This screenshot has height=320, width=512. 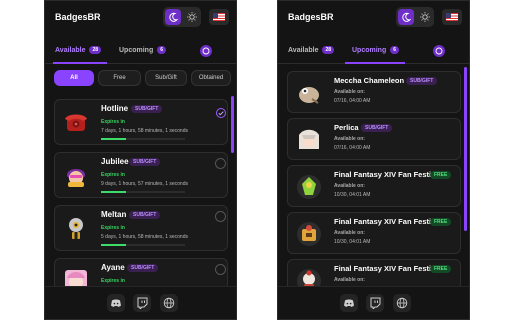 What do you see at coordinates (76, 122) in the screenshot?
I see `hotline-badge-image` at bounding box center [76, 122].